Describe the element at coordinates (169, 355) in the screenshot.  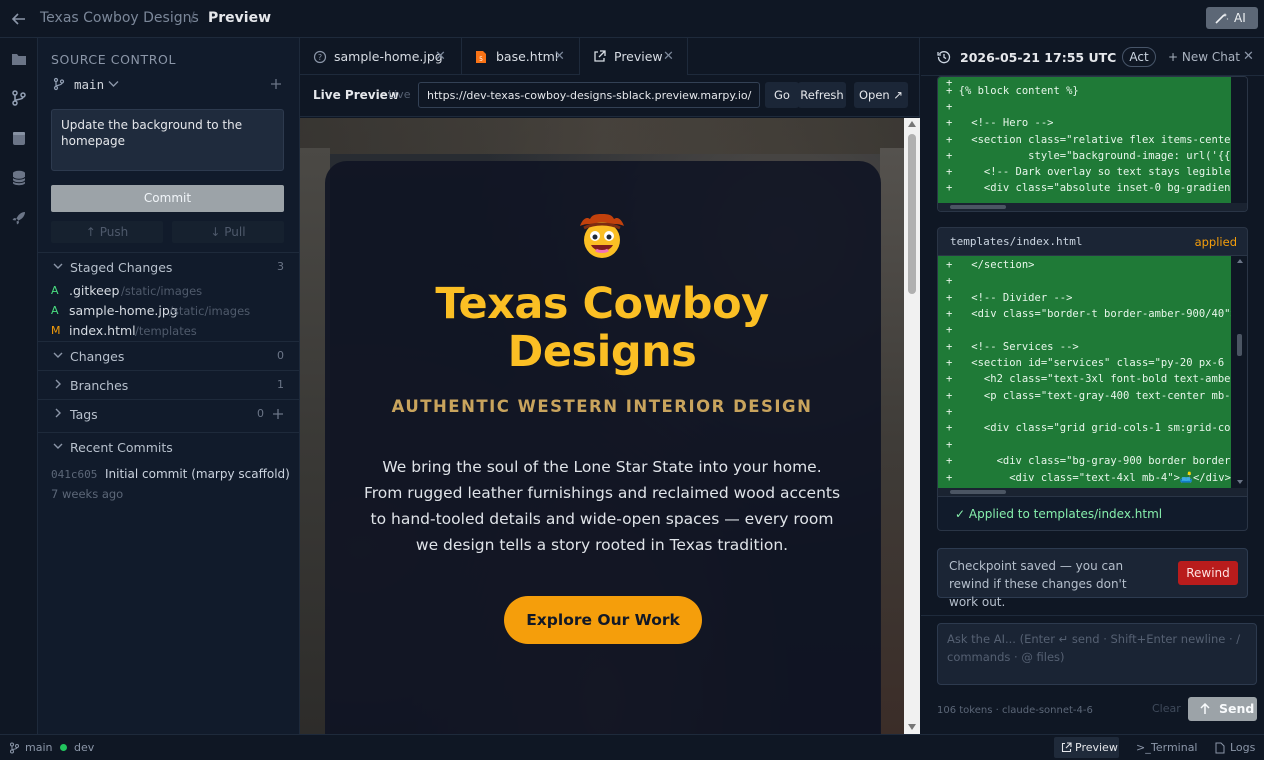
I see `changes-header: Changes 0` at that location.